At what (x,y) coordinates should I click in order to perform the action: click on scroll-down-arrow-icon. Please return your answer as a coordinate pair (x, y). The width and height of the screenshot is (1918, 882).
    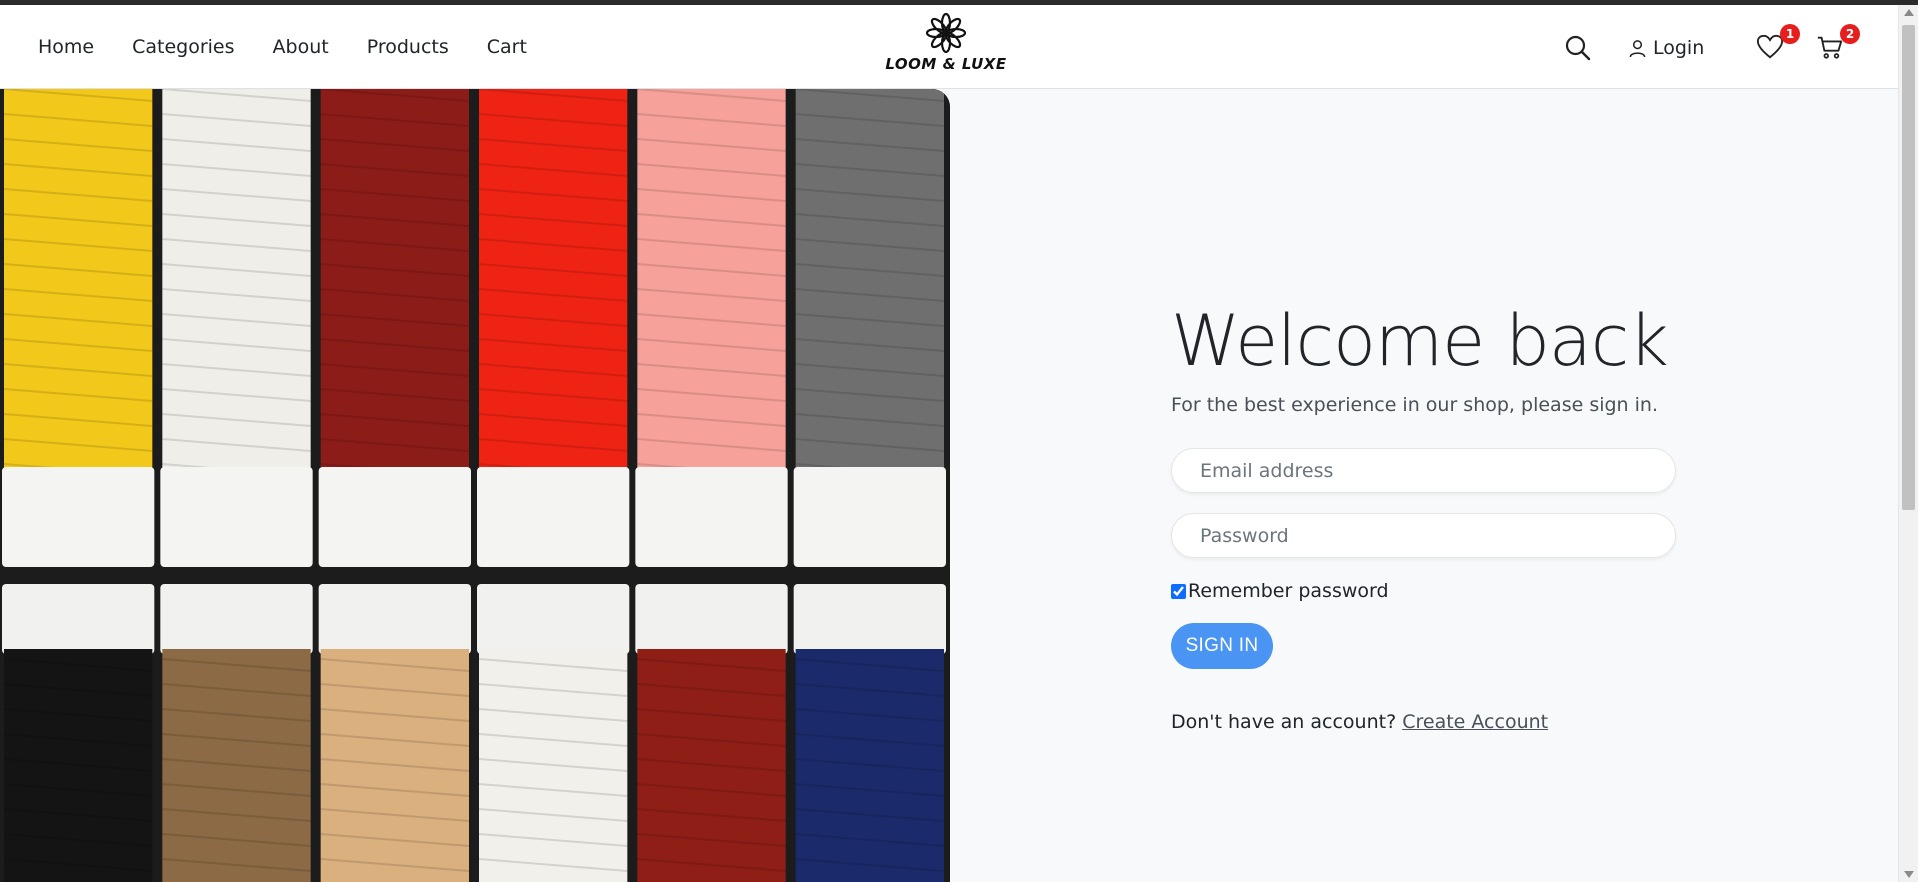
    Looking at the image, I should click on (1909, 874).